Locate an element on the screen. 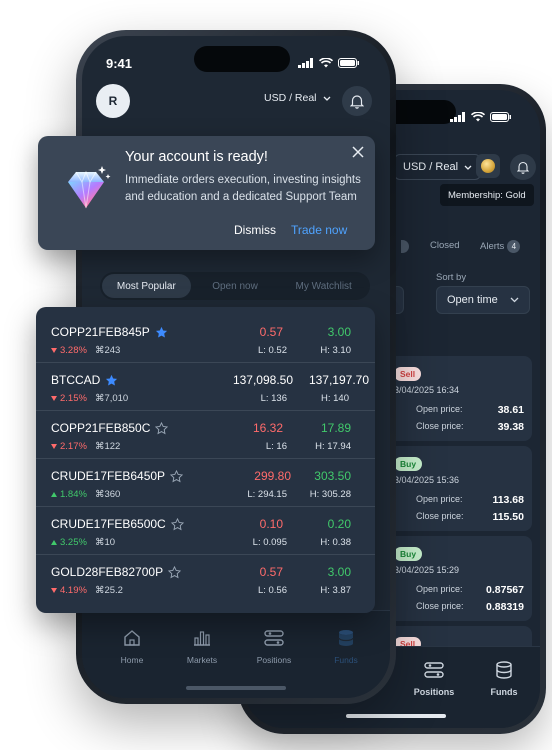  medal-icon is located at coordinates (488, 166).